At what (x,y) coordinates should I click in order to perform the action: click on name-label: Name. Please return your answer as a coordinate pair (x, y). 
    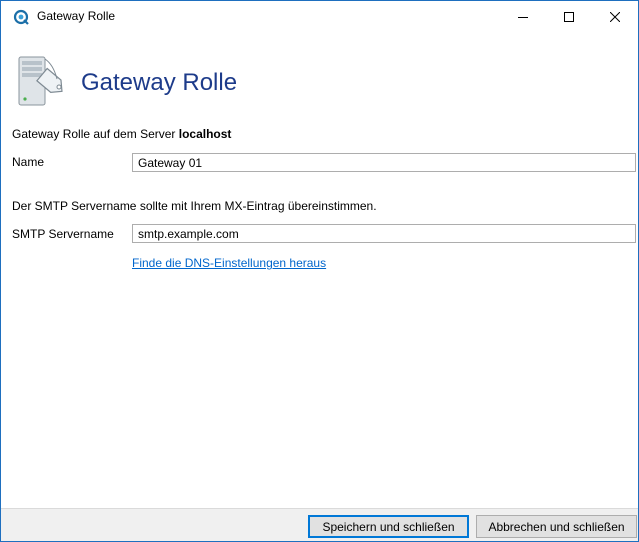
    Looking at the image, I should click on (28, 162).